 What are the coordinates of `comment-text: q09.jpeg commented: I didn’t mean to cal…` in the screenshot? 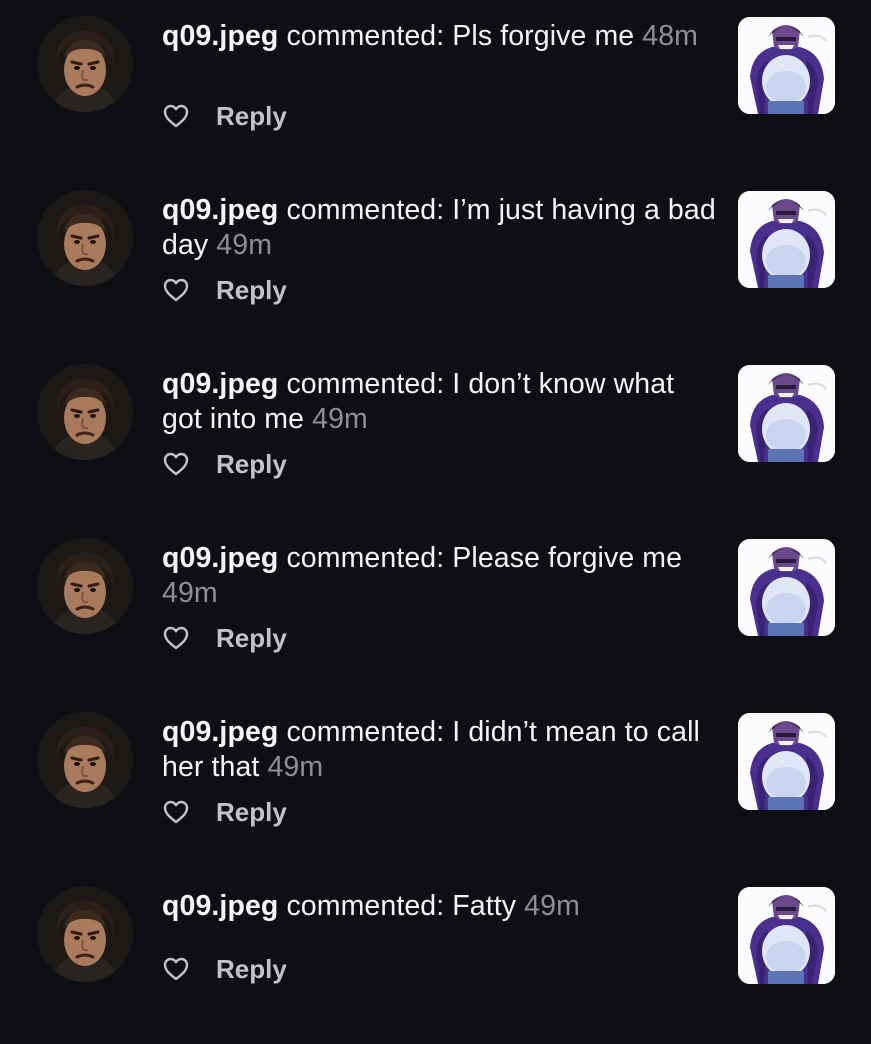 It's located at (442, 750).